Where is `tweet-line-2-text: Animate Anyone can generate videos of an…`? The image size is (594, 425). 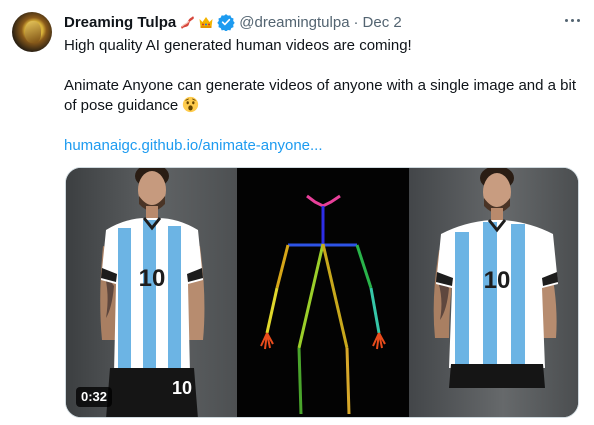 tweet-line-2-text: Animate Anyone can generate videos of an… is located at coordinates (320, 95).